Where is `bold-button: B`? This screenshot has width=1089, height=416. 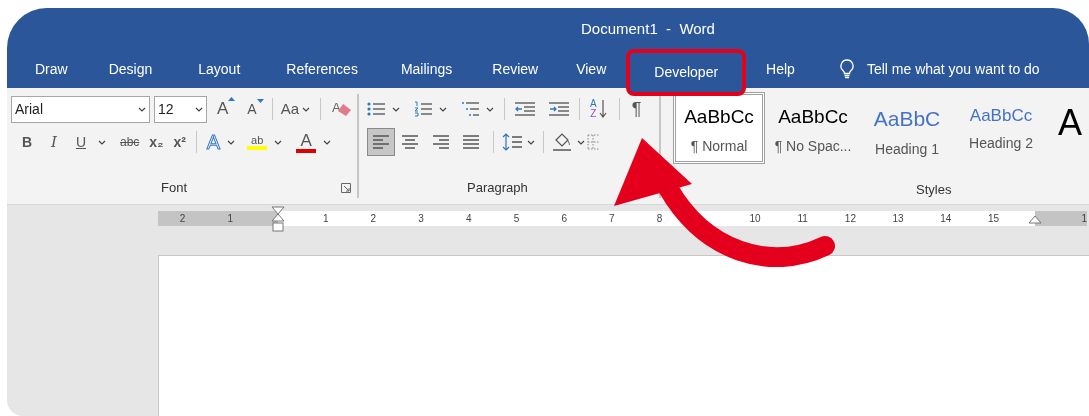 bold-button: B is located at coordinates (27, 142).